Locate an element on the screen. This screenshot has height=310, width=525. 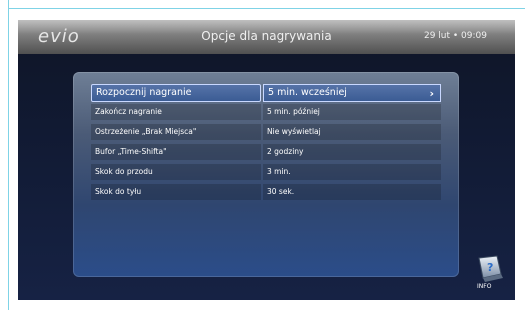
option-row-skip-forward: Skok do przodu 3 min. is located at coordinates (266, 173).